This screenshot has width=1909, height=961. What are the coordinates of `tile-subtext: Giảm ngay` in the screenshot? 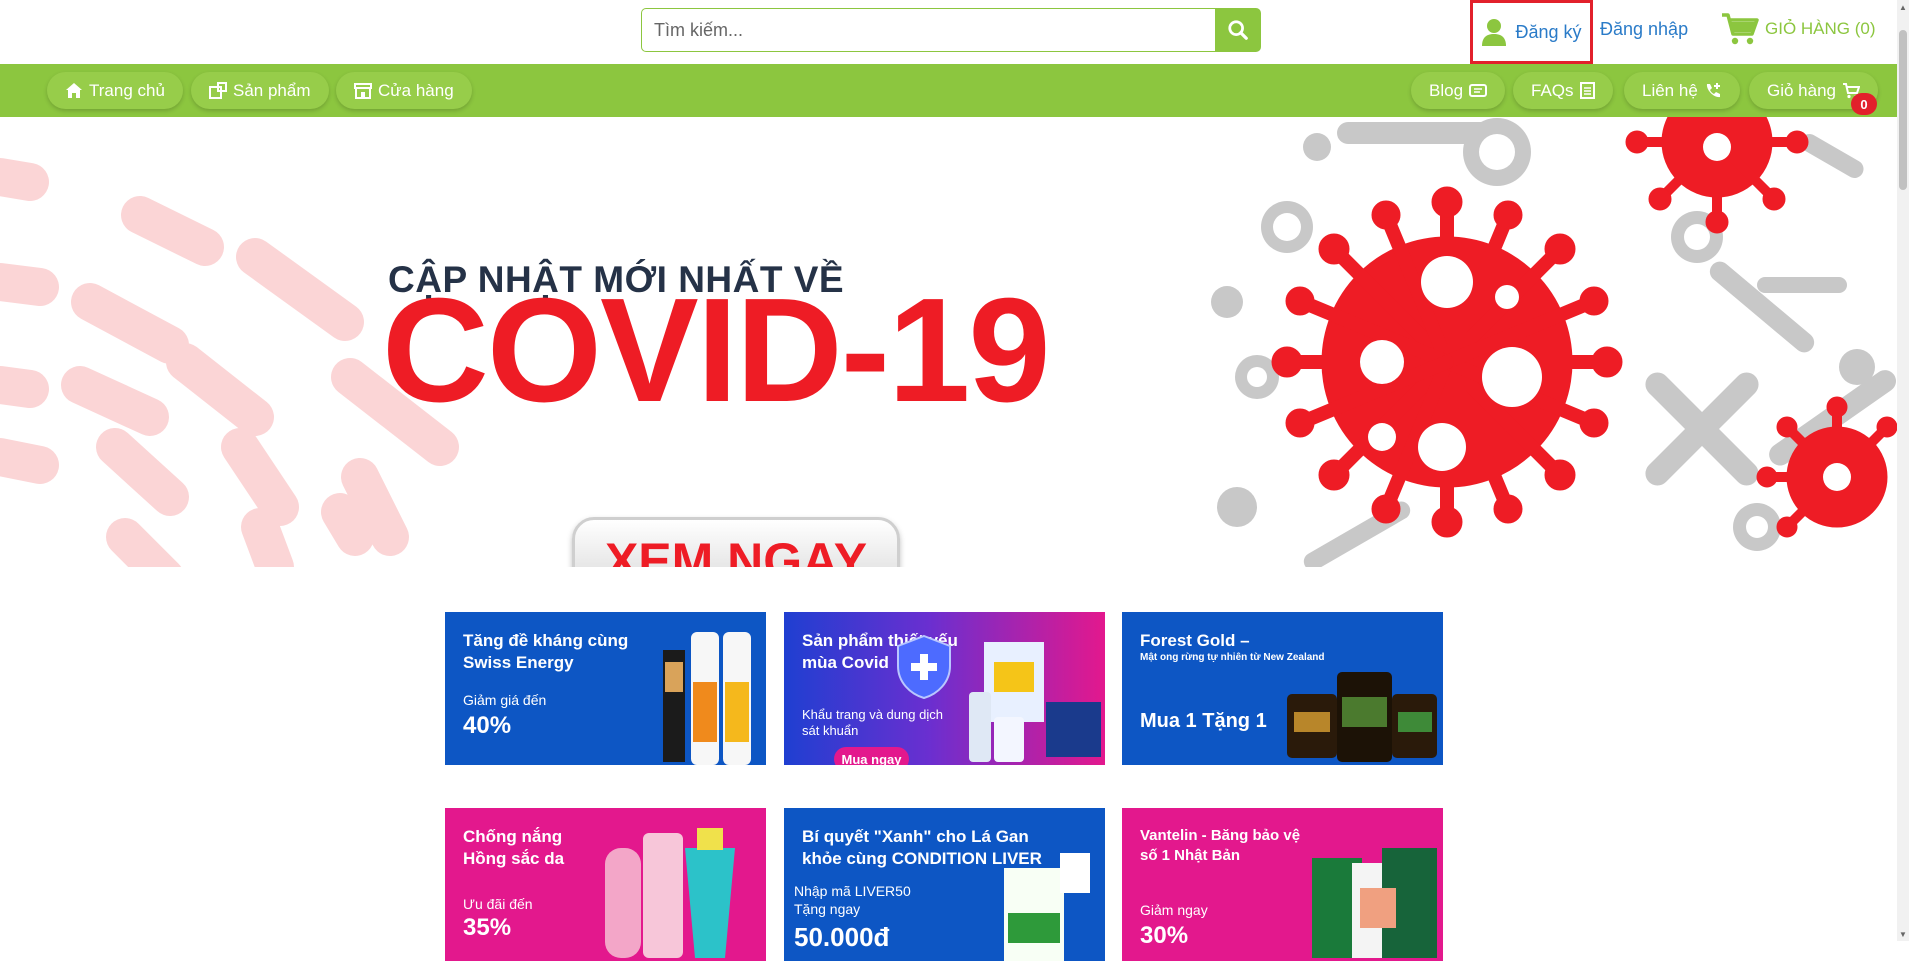 It's located at (1174, 910).